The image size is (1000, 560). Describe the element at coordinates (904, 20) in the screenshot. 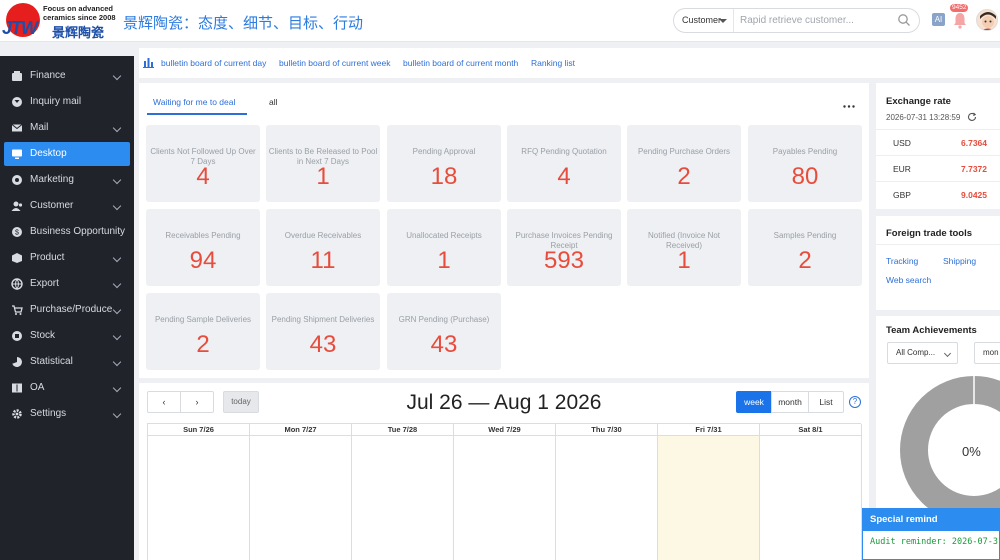

I see `search-icon` at that location.